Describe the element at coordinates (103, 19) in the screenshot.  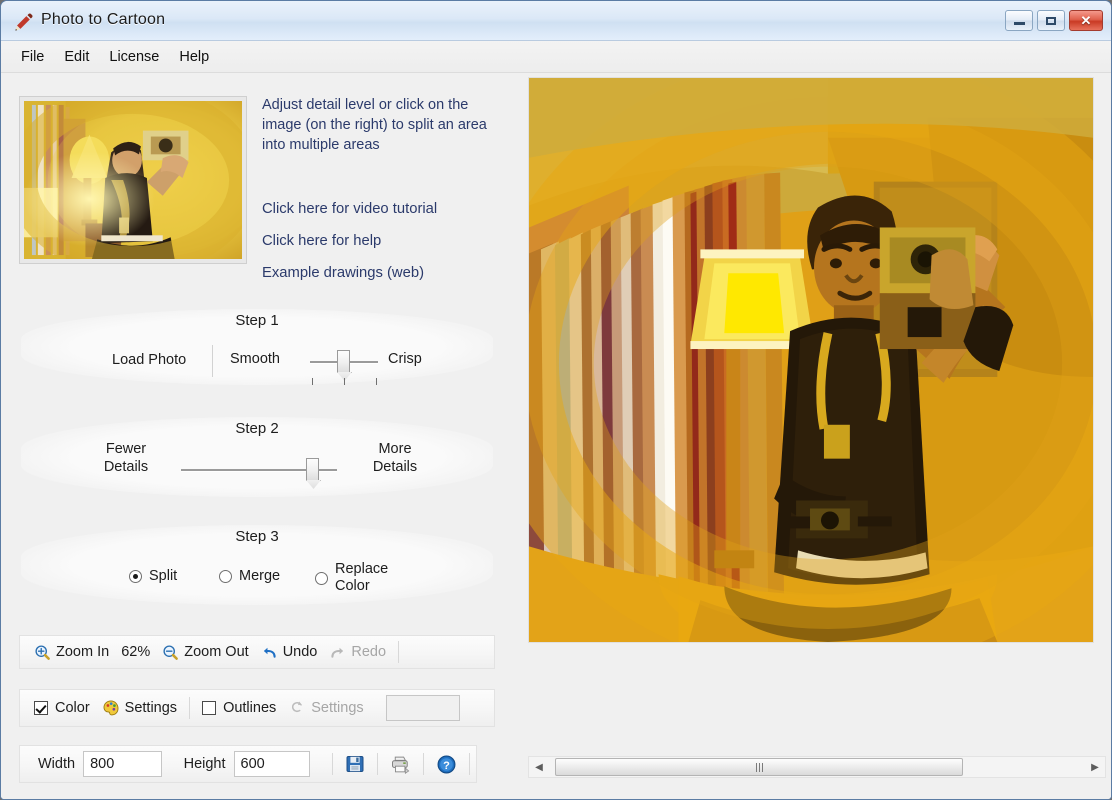
I see `window-title: Photo to Cartoon` at that location.